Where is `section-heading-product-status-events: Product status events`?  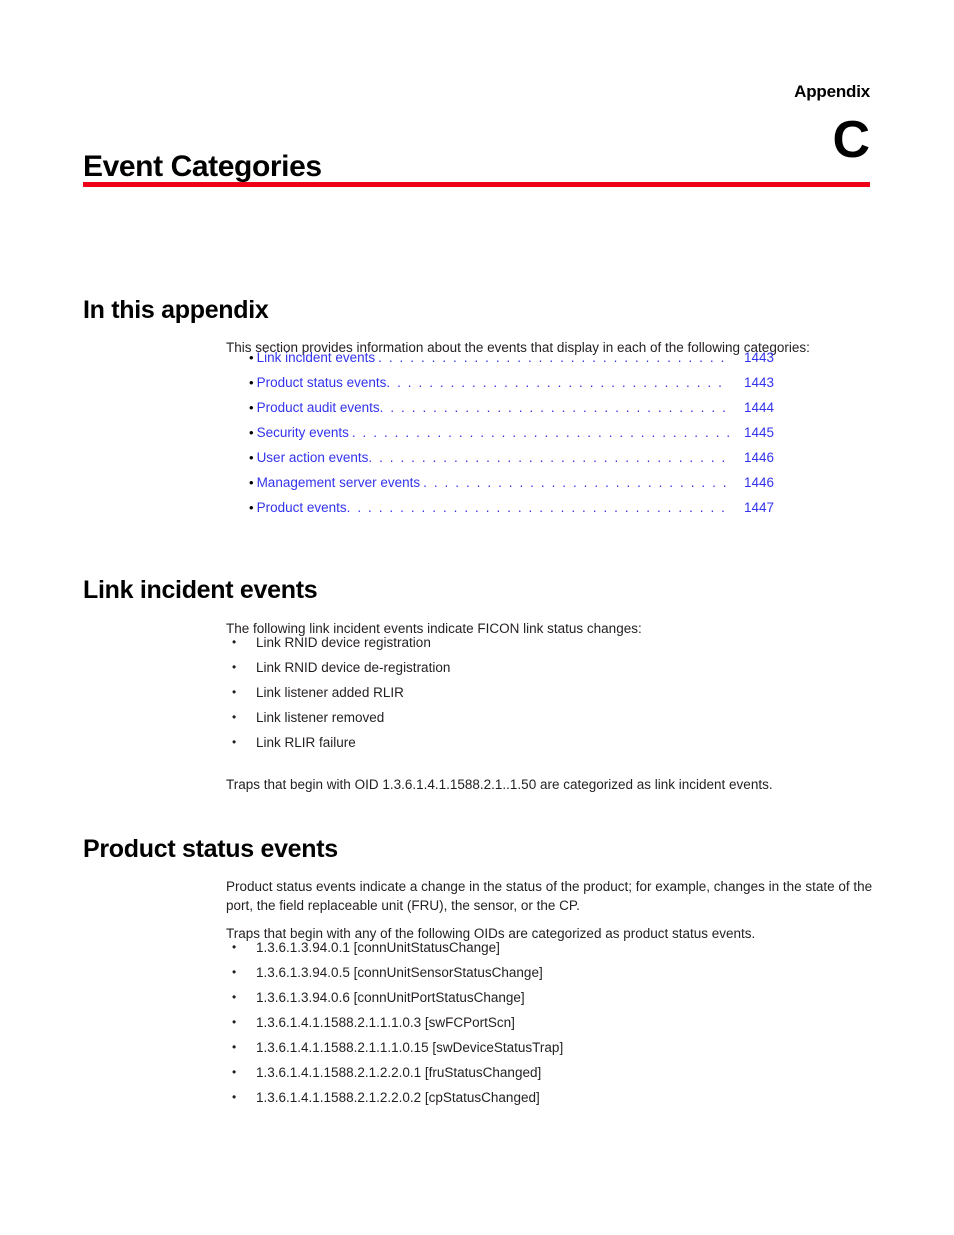
section-heading-product-status-events: Product status events is located at coordinates (210, 848).